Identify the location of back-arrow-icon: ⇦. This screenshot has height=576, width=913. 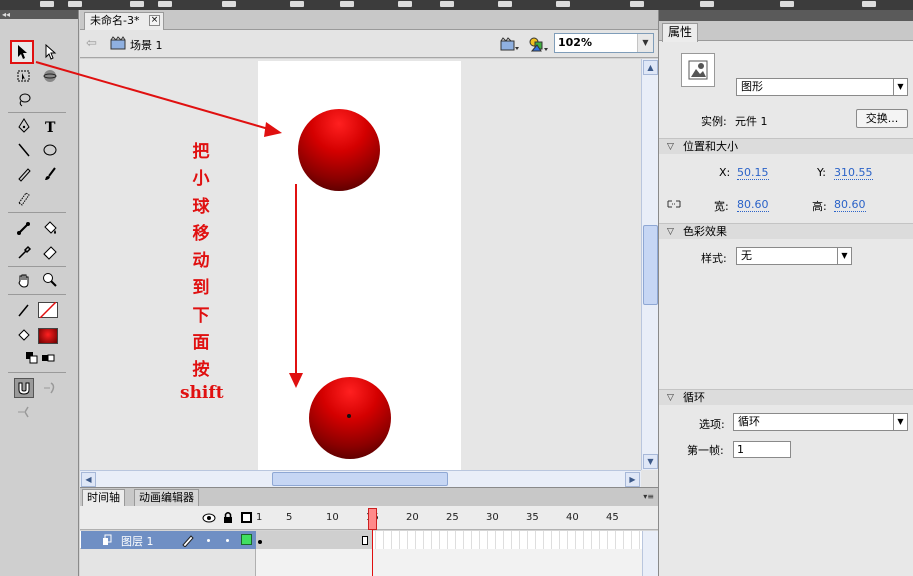
(91, 43).